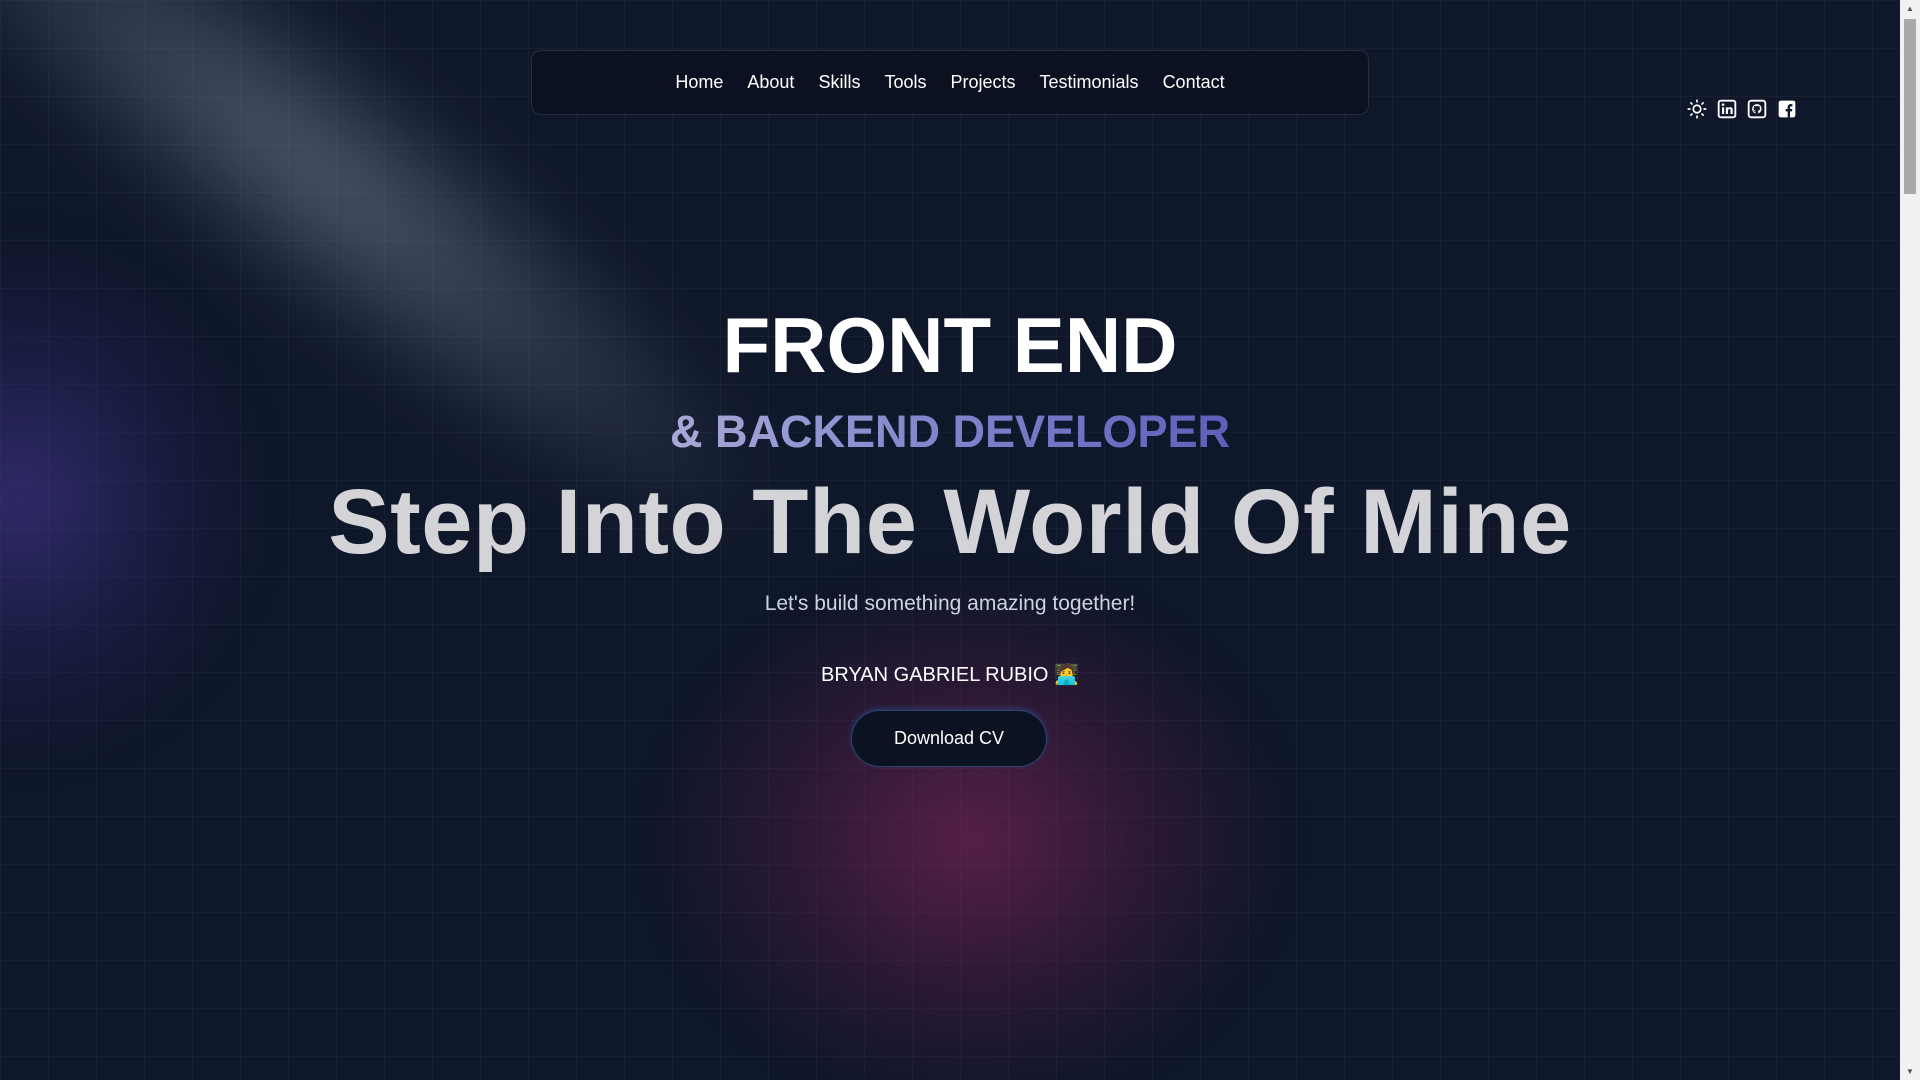 Image resolution: width=1920 pixels, height=1080 pixels. What do you see at coordinates (1089, 82) in the screenshot?
I see `nav-item-testimonials: Testimonials` at bounding box center [1089, 82].